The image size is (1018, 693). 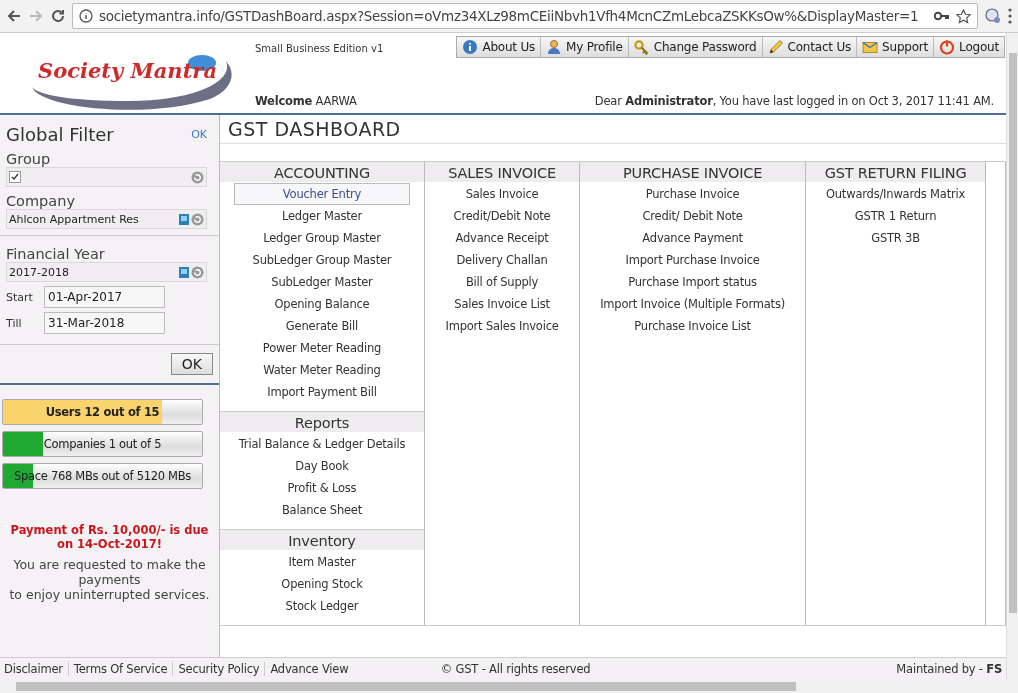 I want to click on field-label: Group, so click(x=29, y=159).